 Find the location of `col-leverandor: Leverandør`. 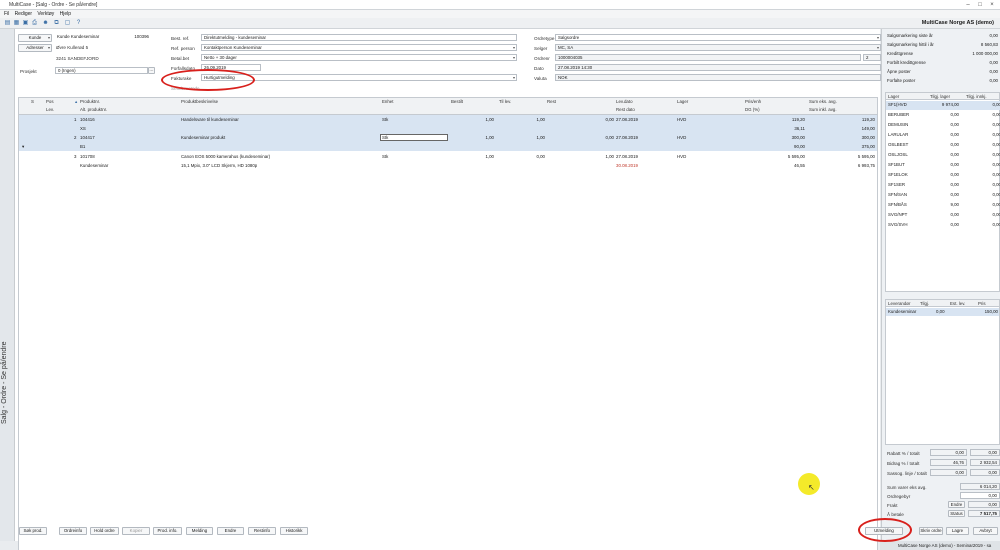

col-leverandor: Leverandør is located at coordinates (899, 303).